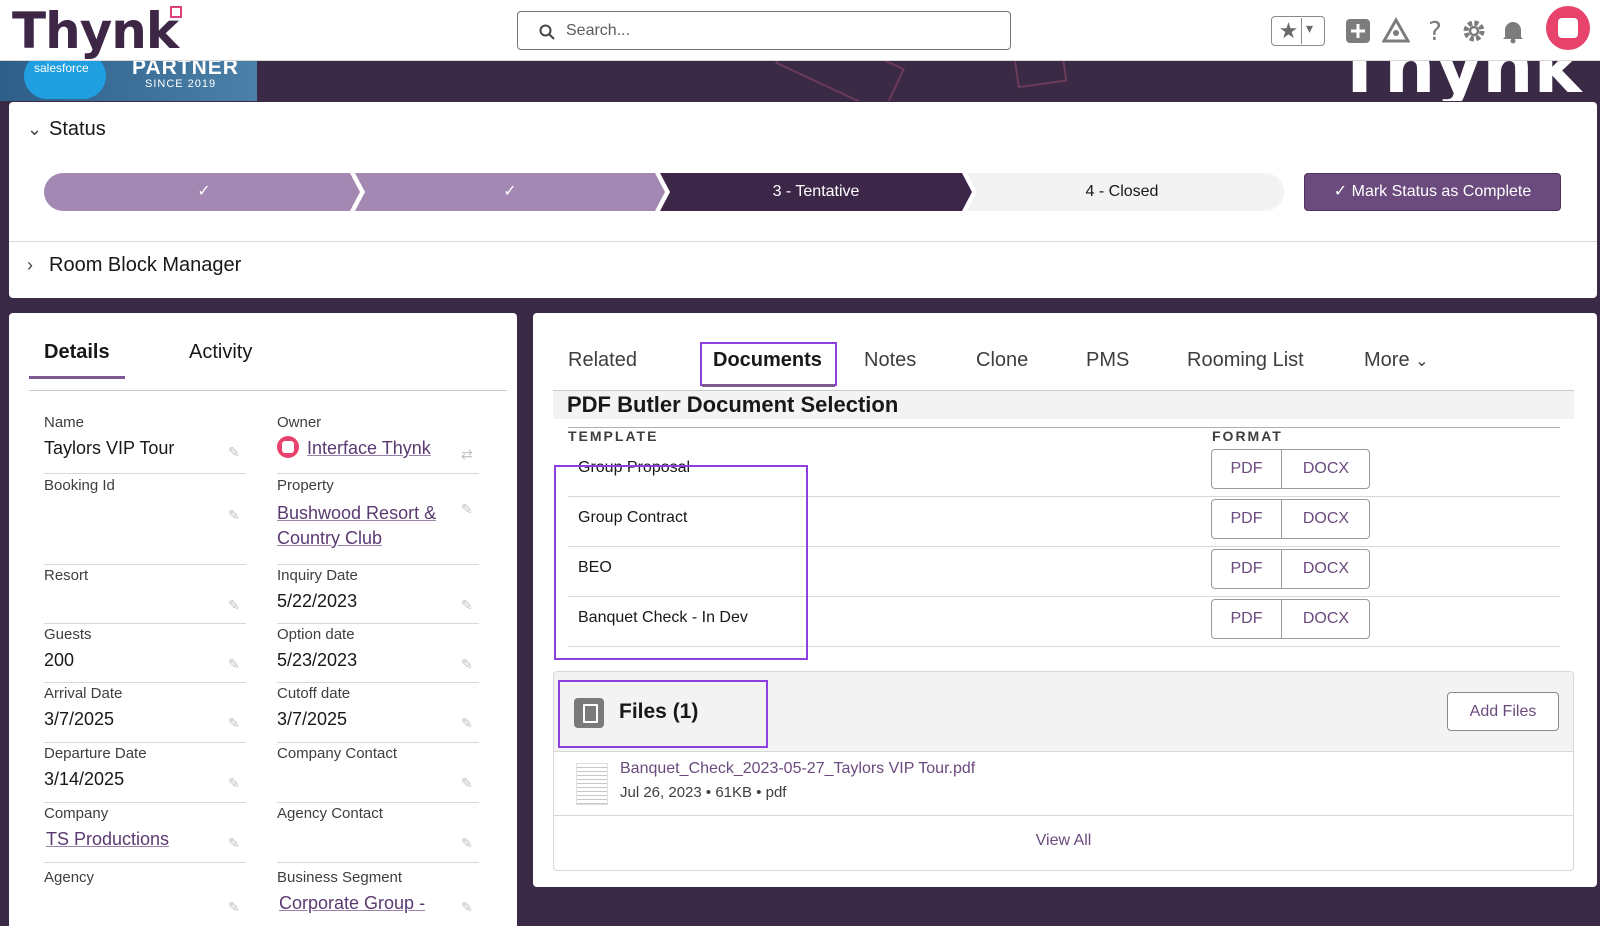 Image resolution: width=1600 pixels, height=926 pixels. I want to click on tab-notes: Notes, so click(890, 360).